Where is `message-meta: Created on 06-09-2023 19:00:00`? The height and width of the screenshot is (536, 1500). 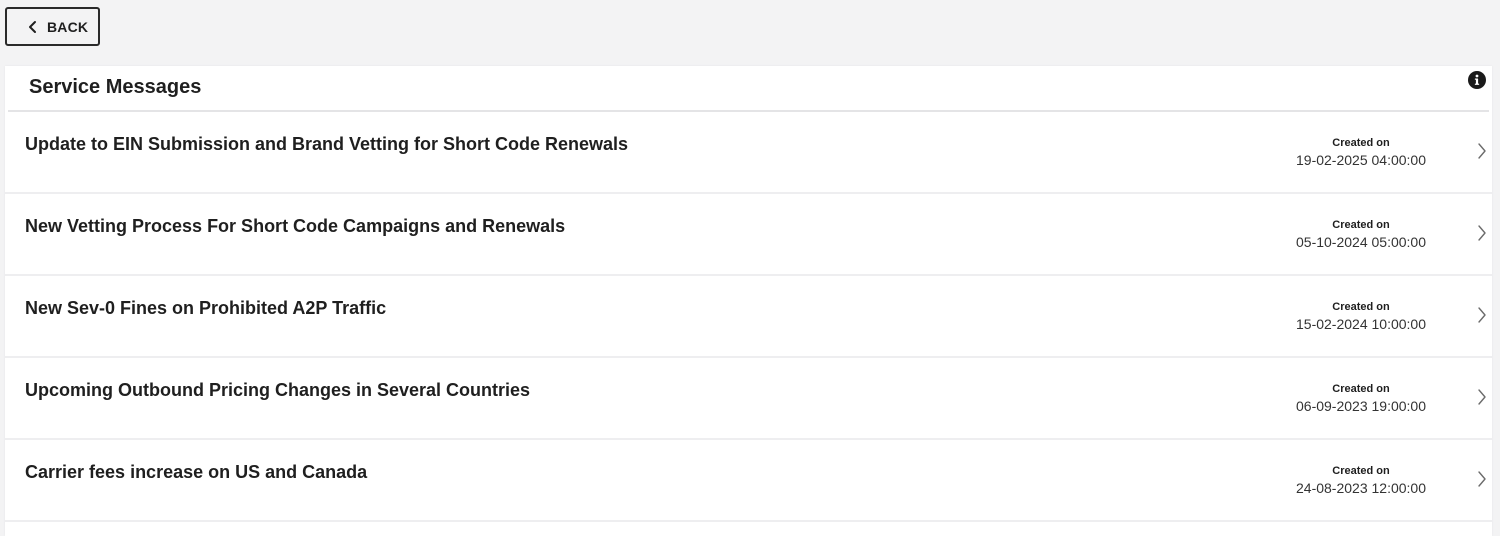
message-meta: Created on 06-09-2023 19:00:00 is located at coordinates (1361, 398).